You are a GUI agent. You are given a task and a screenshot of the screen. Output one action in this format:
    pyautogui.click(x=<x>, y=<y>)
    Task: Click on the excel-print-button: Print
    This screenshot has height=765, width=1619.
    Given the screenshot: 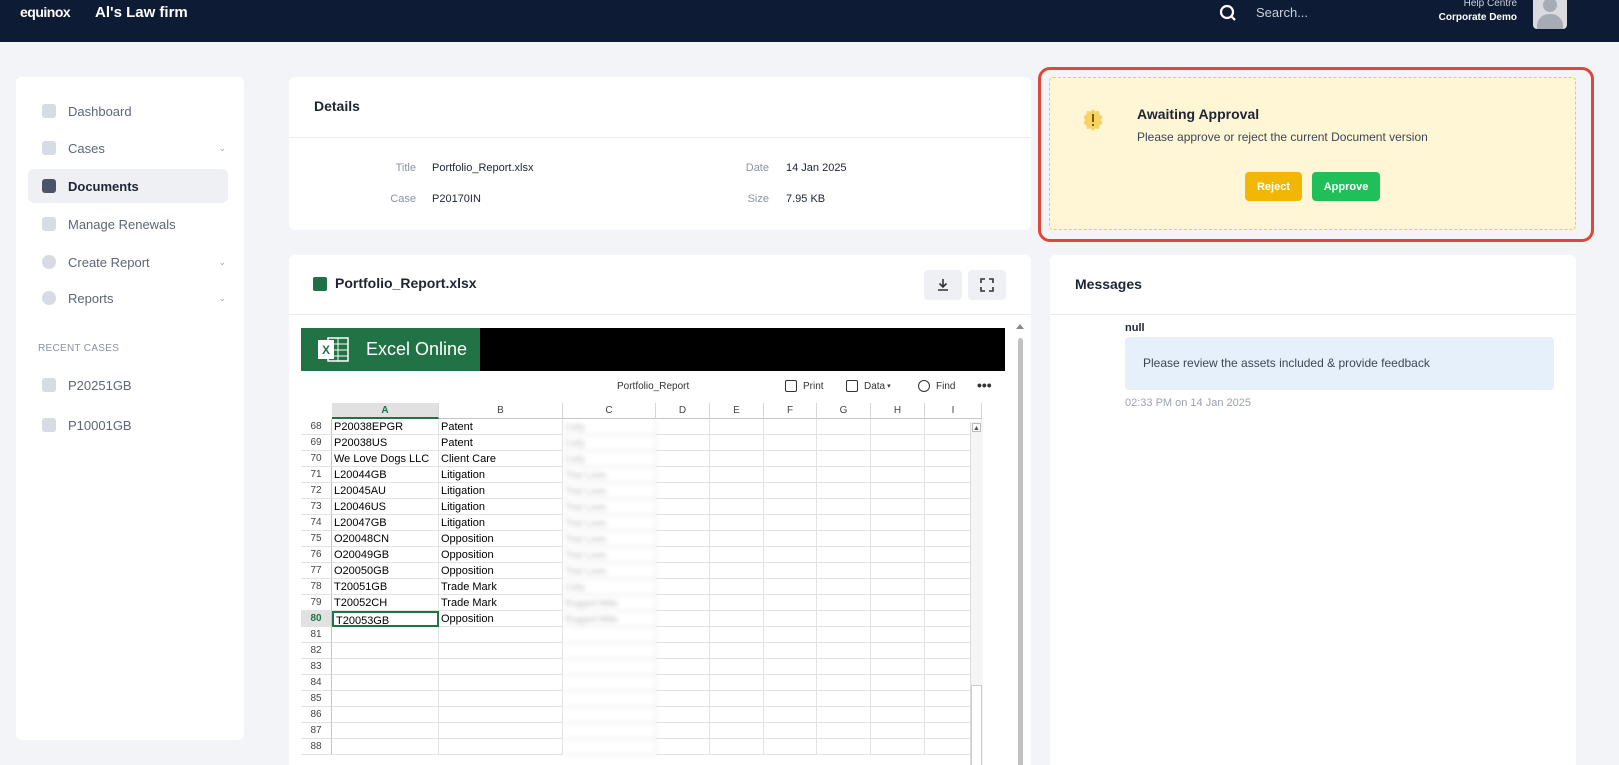 What is the action you would take?
    pyautogui.click(x=804, y=386)
    